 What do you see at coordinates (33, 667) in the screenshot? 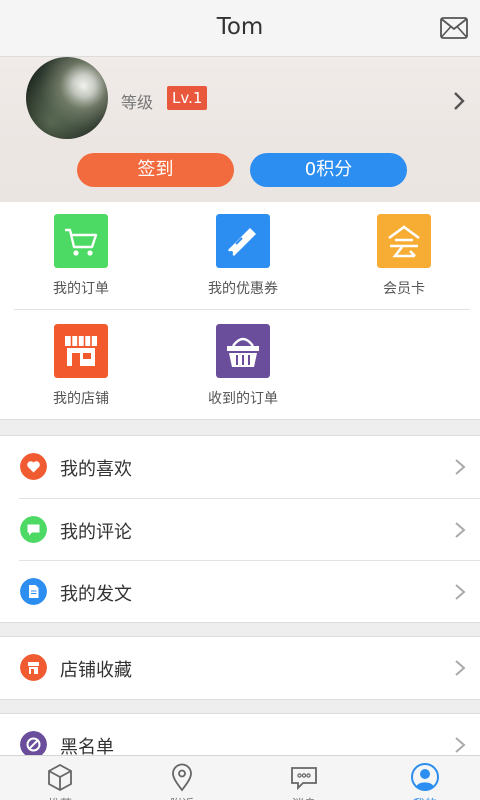
I see `store-favorite-icon` at bounding box center [33, 667].